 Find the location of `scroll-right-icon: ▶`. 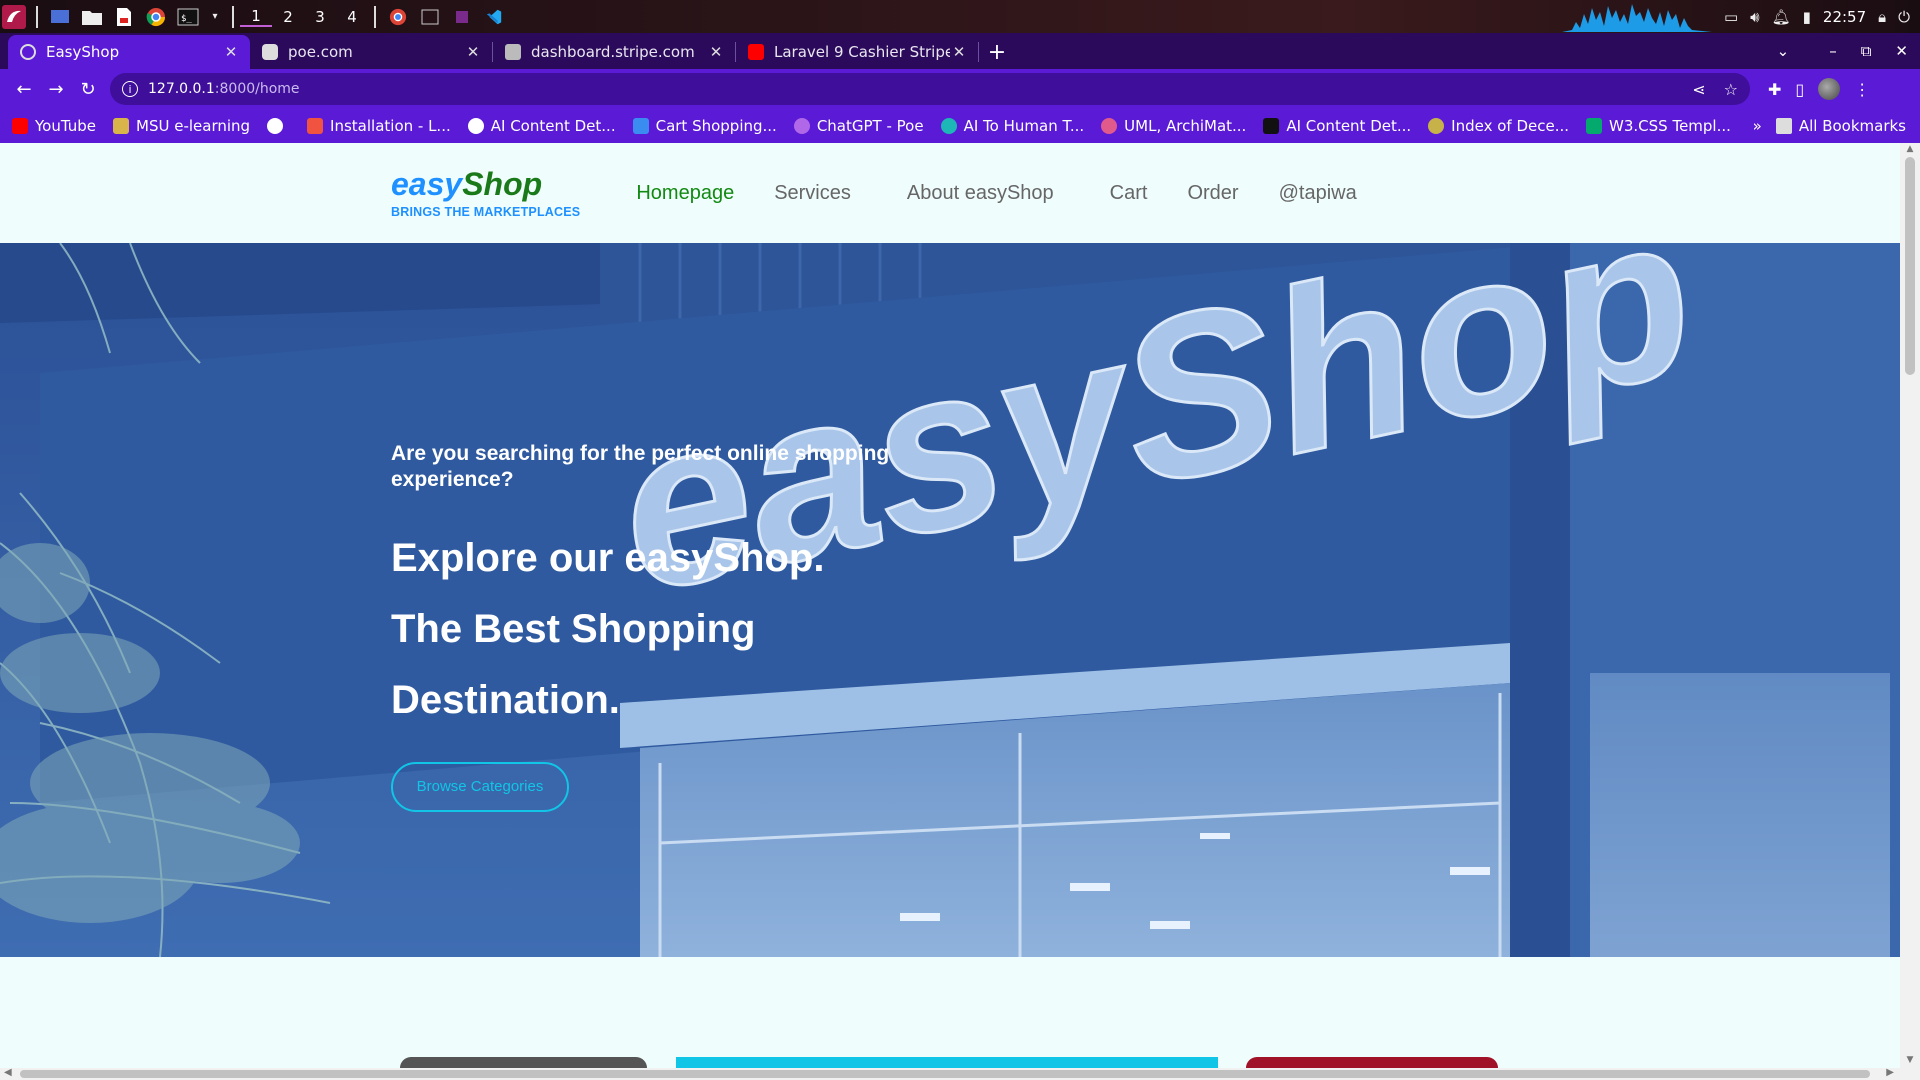

scroll-right-icon: ▶ is located at coordinates (1890, 1072).